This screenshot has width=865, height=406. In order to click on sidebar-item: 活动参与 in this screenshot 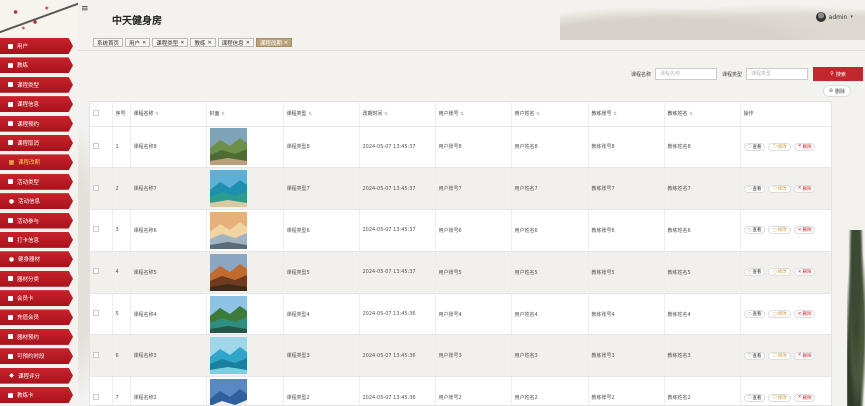, I will do `click(36, 220)`.